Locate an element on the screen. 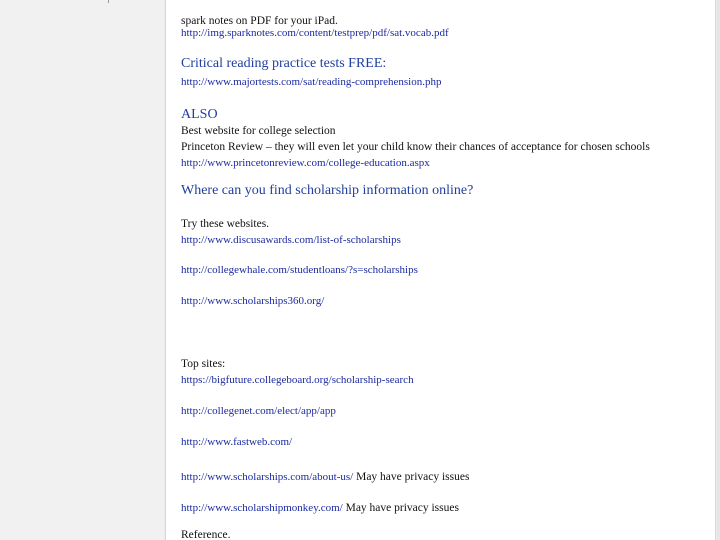 Image resolution: width=720 pixels, height=540 pixels. link-scholarships-com: http://www.scholarships.com/about-us/ is located at coordinates (267, 477).